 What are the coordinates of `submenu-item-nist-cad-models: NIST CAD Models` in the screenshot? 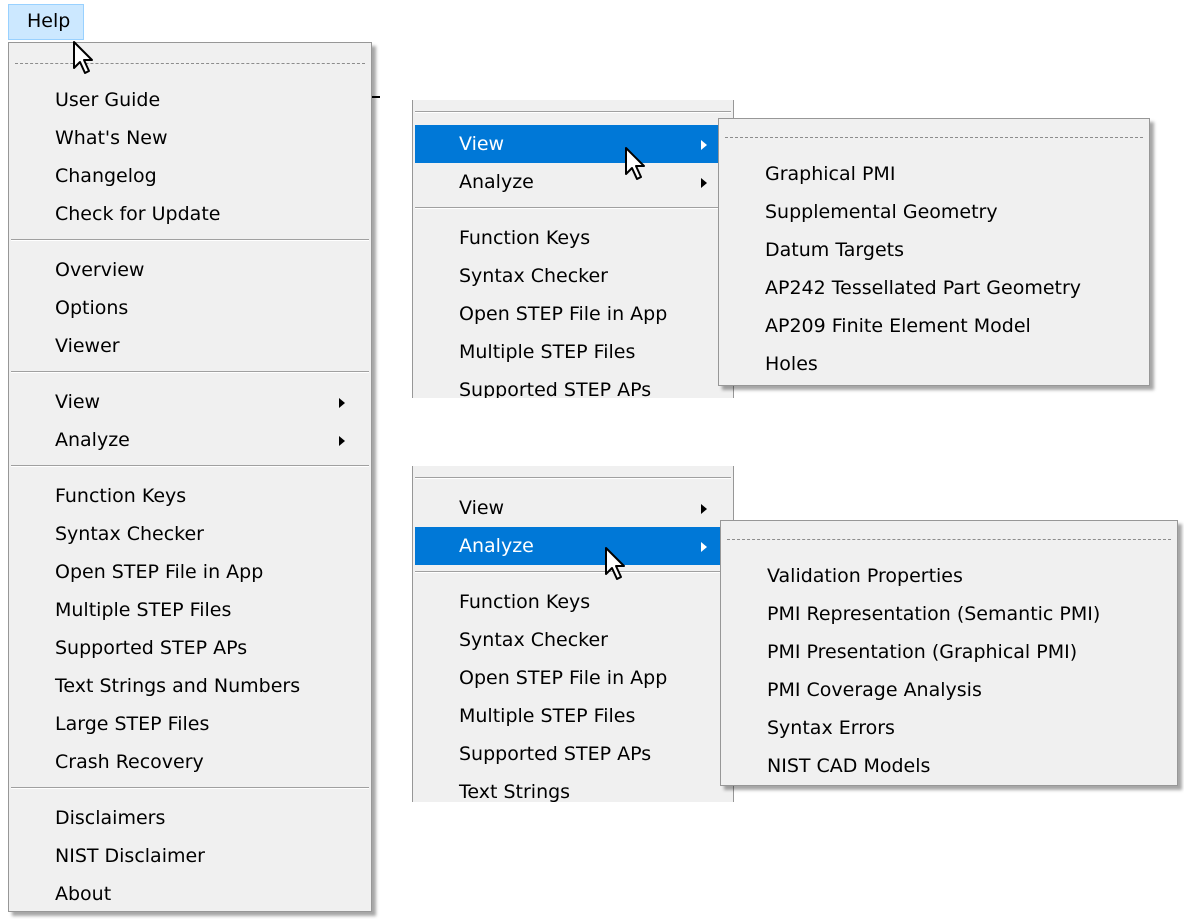 It's located at (949, 766).